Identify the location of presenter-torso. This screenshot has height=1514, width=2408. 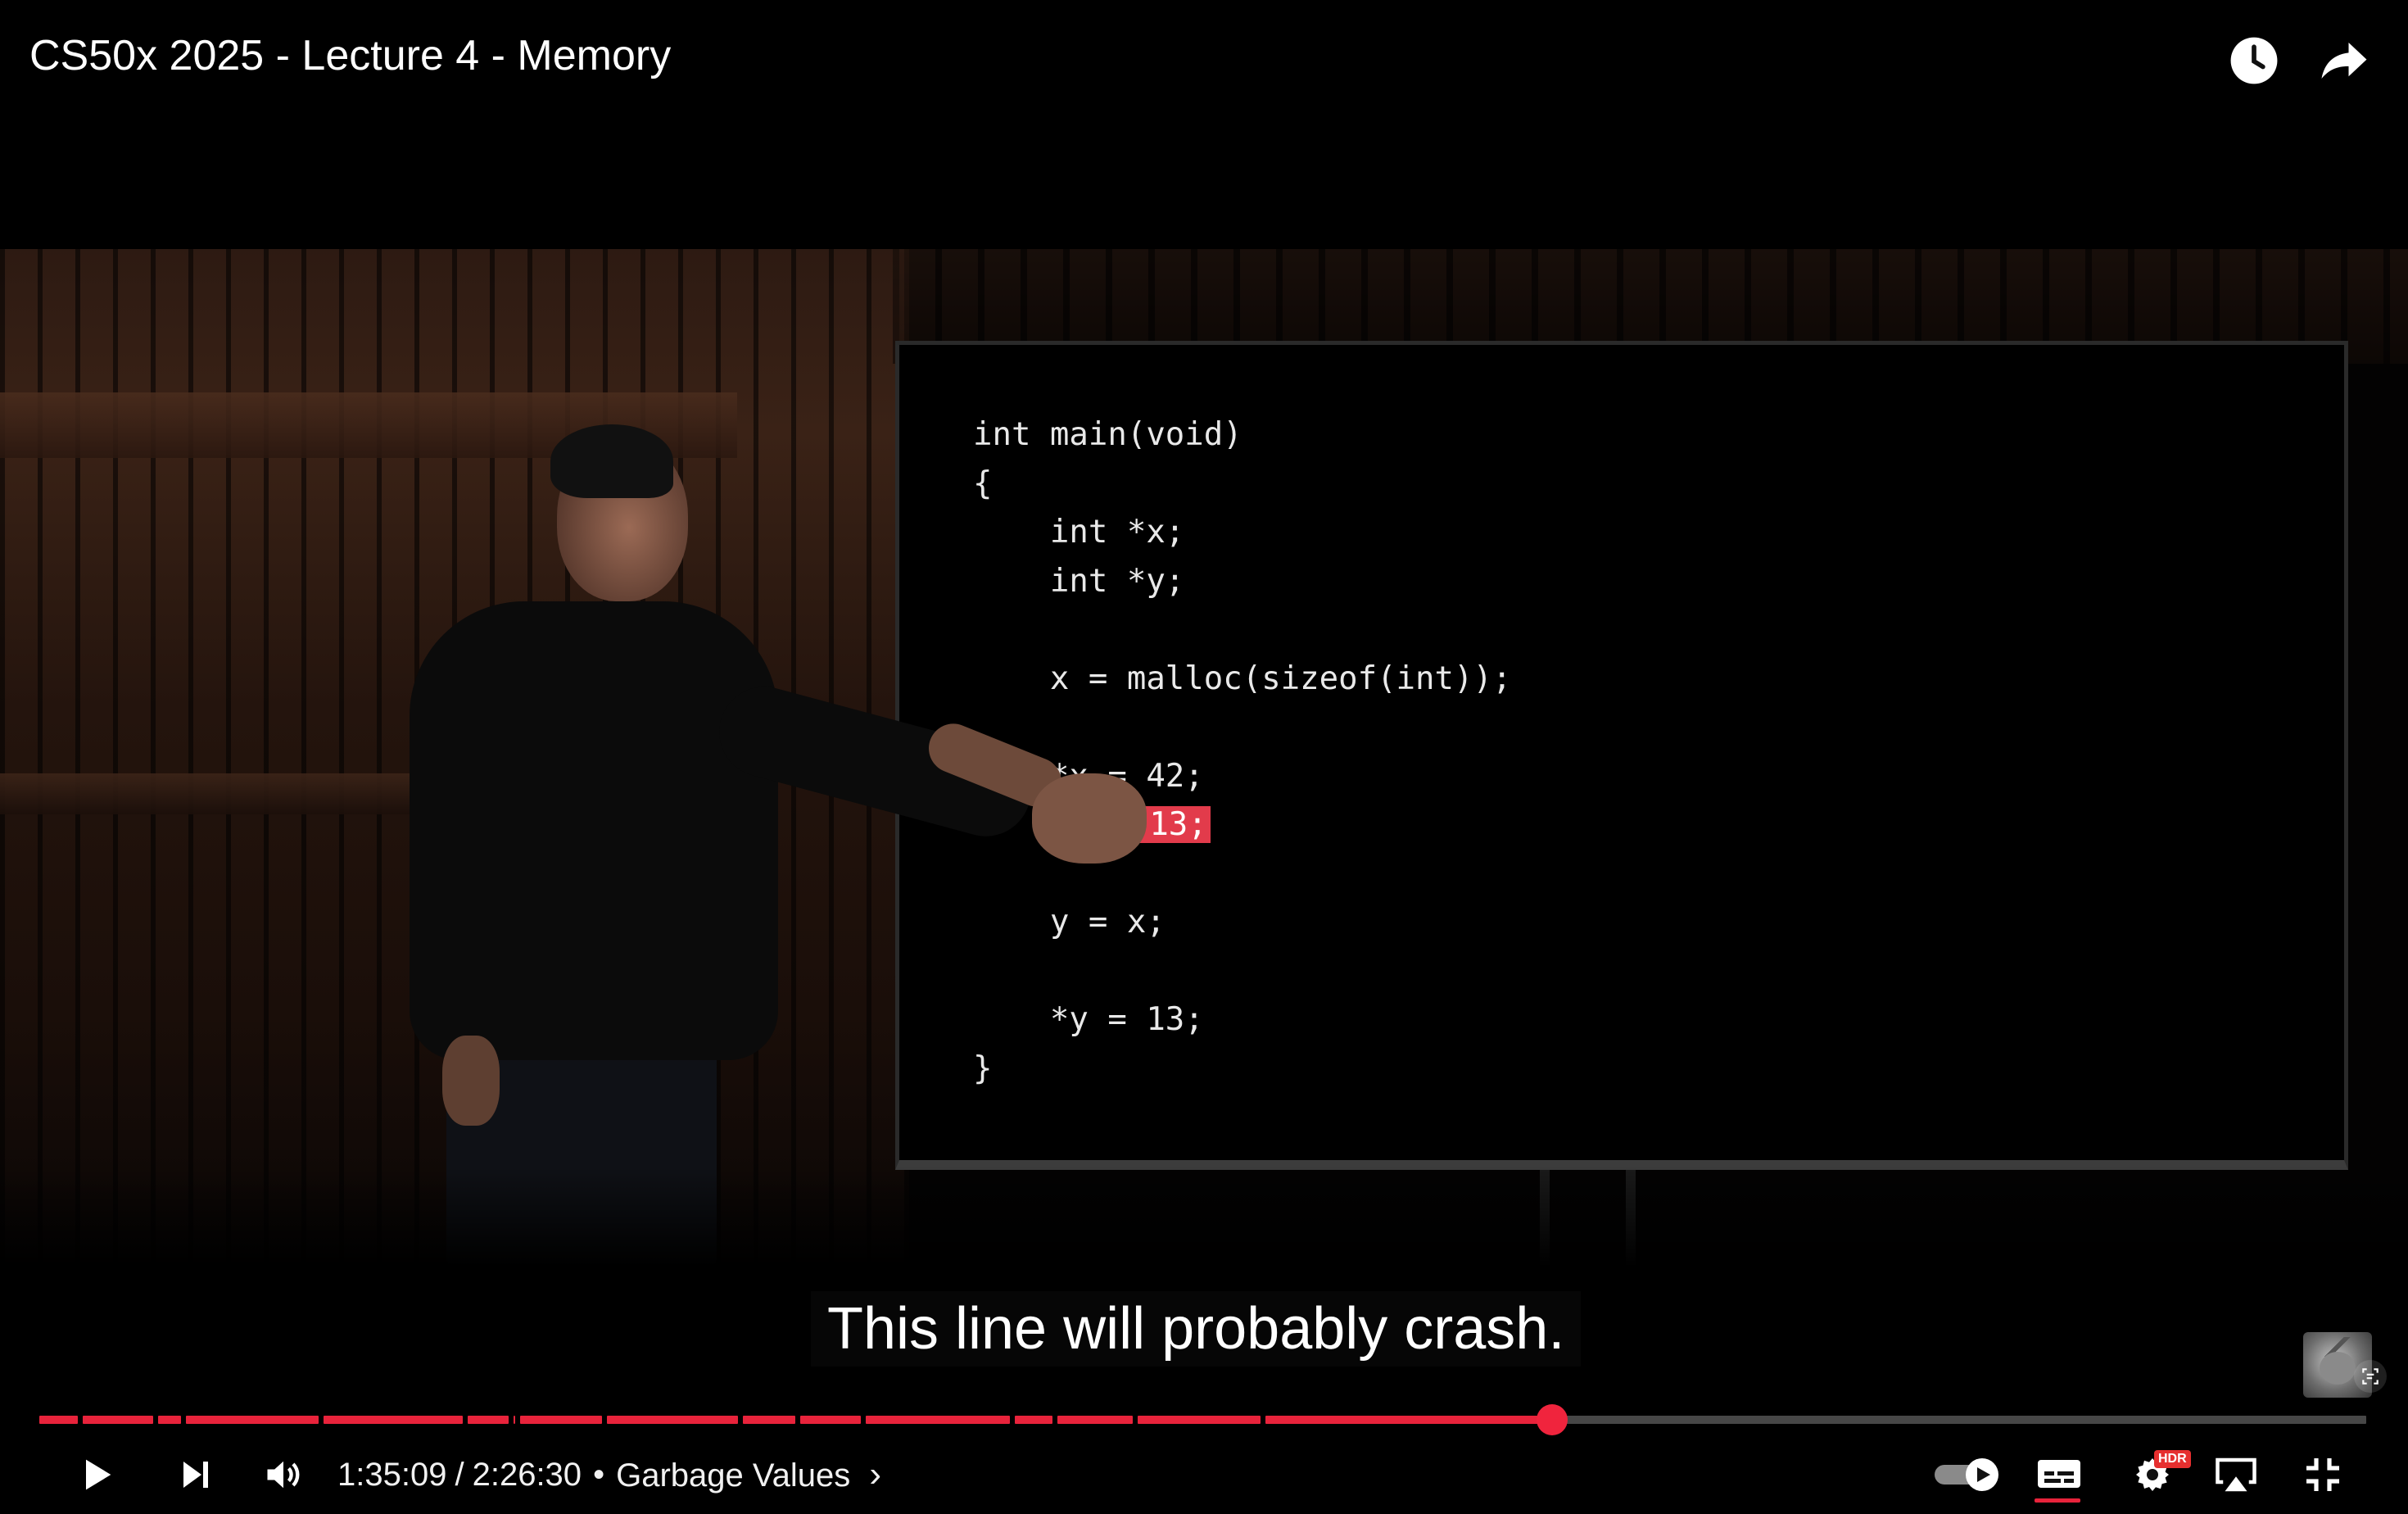
(594, 830).